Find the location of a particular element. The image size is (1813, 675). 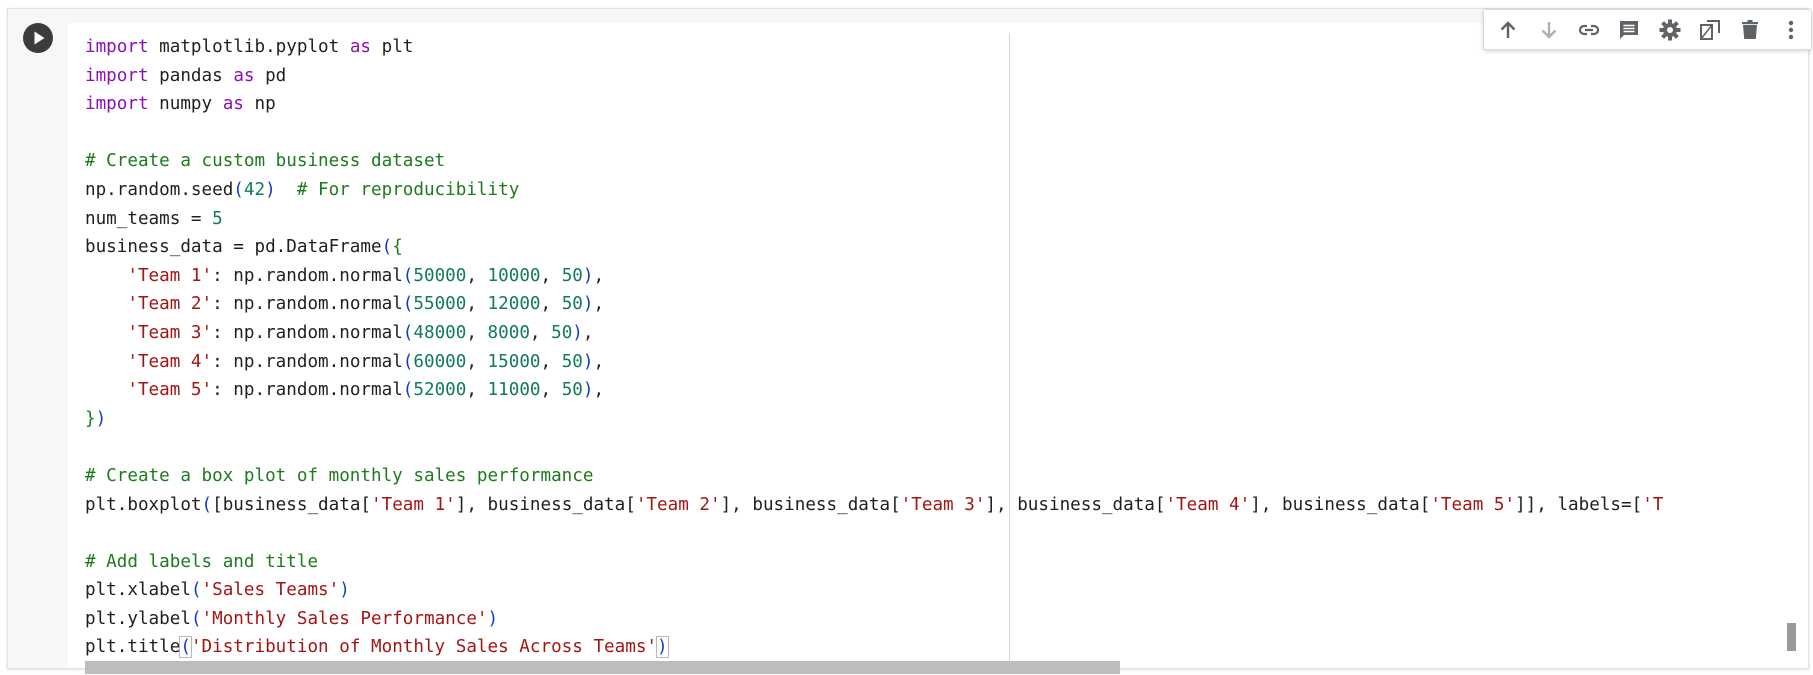

code-token: 11000 is located at coordinates (514, 390).